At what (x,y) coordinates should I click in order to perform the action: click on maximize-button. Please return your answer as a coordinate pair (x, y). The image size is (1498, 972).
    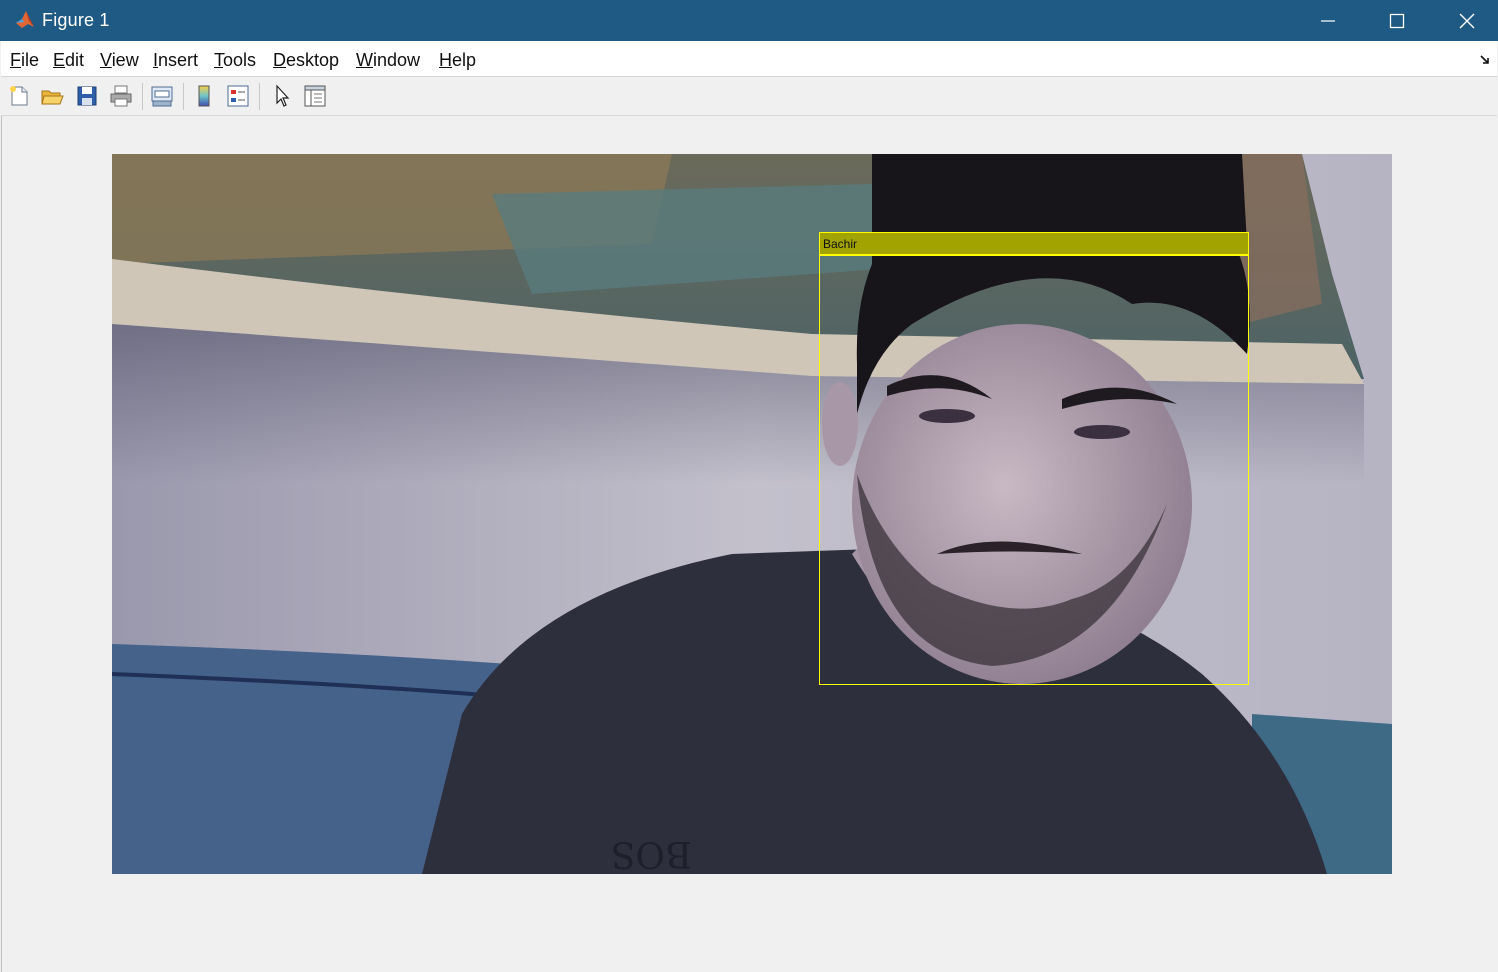
    Looking at the image, I should click on (1397, 20).